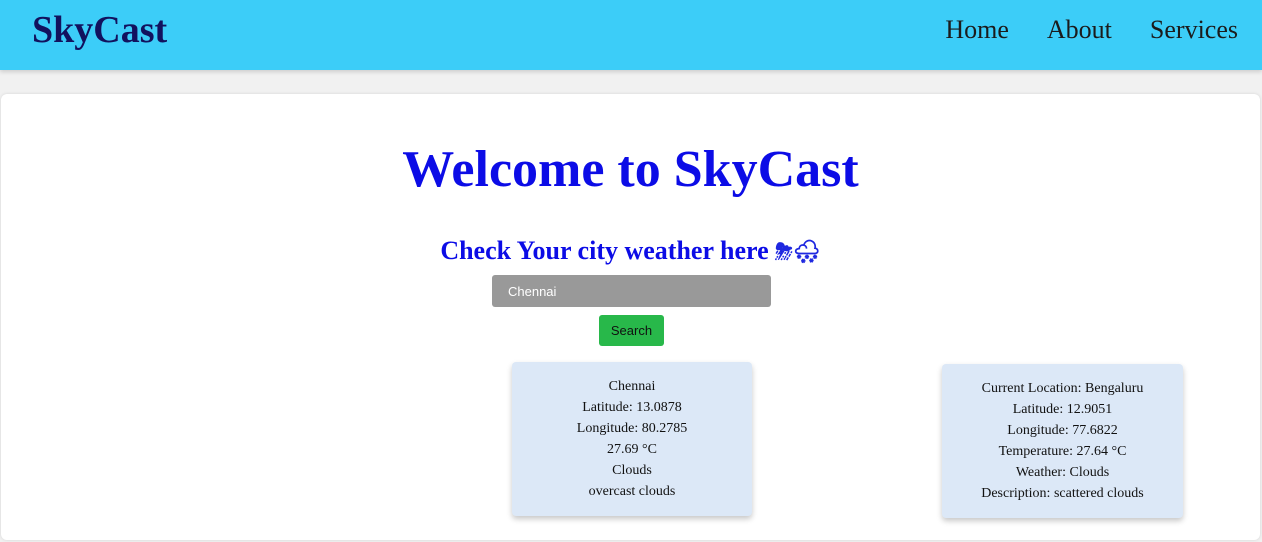 The height and width of the screenshot is (542, 1262). What do you see at coordinates (630, 169) in the screenshot?
I see `page-title: Welcome to SkyCast` at bounding box center [630, 169].